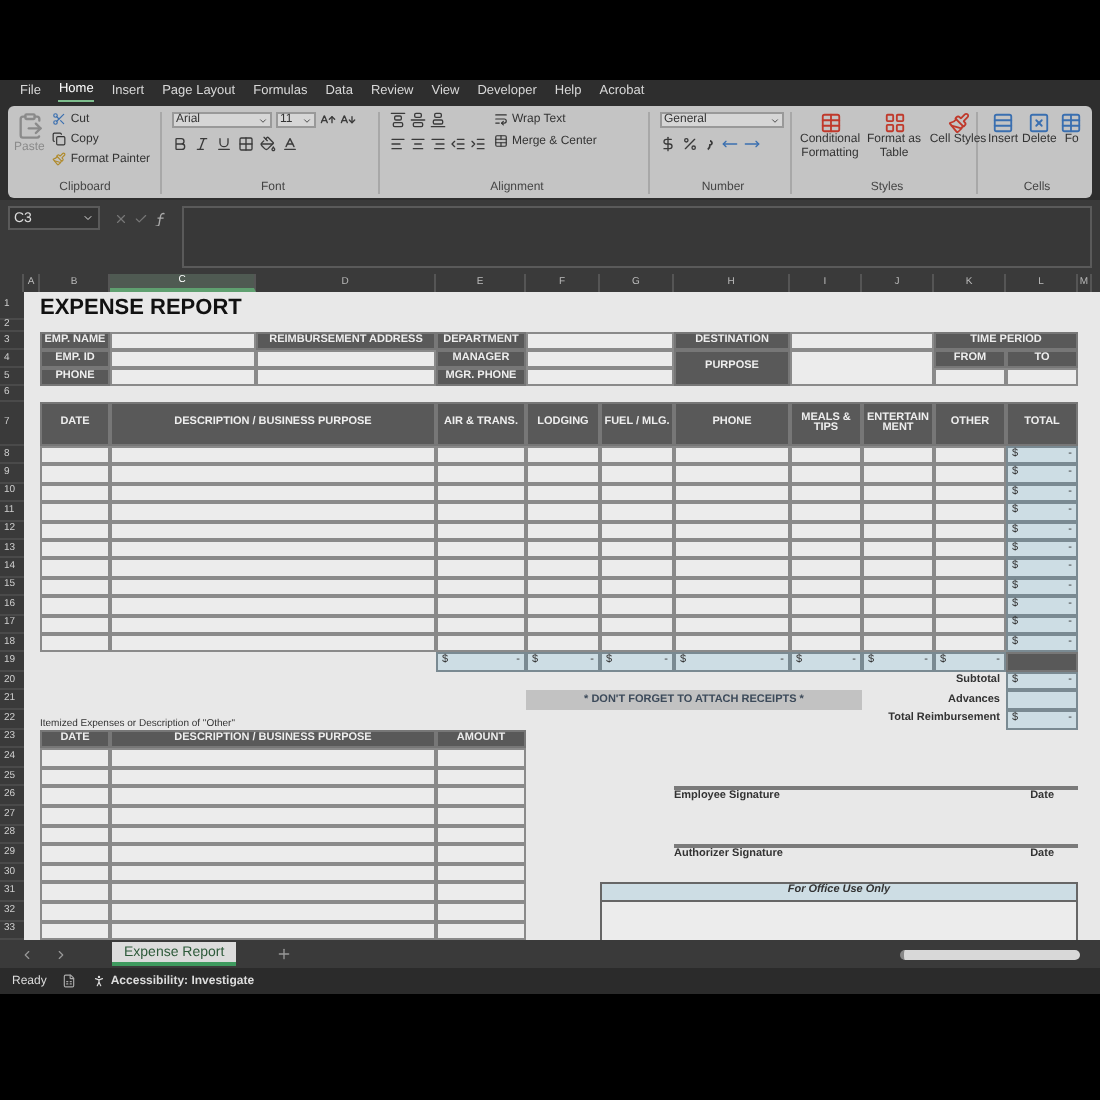 This screenshot has width=1100, height=1100. What do you see at coordinates (398, 144) in the screenshot?
I see `align-left-icon` at bounding box center [398, 144].